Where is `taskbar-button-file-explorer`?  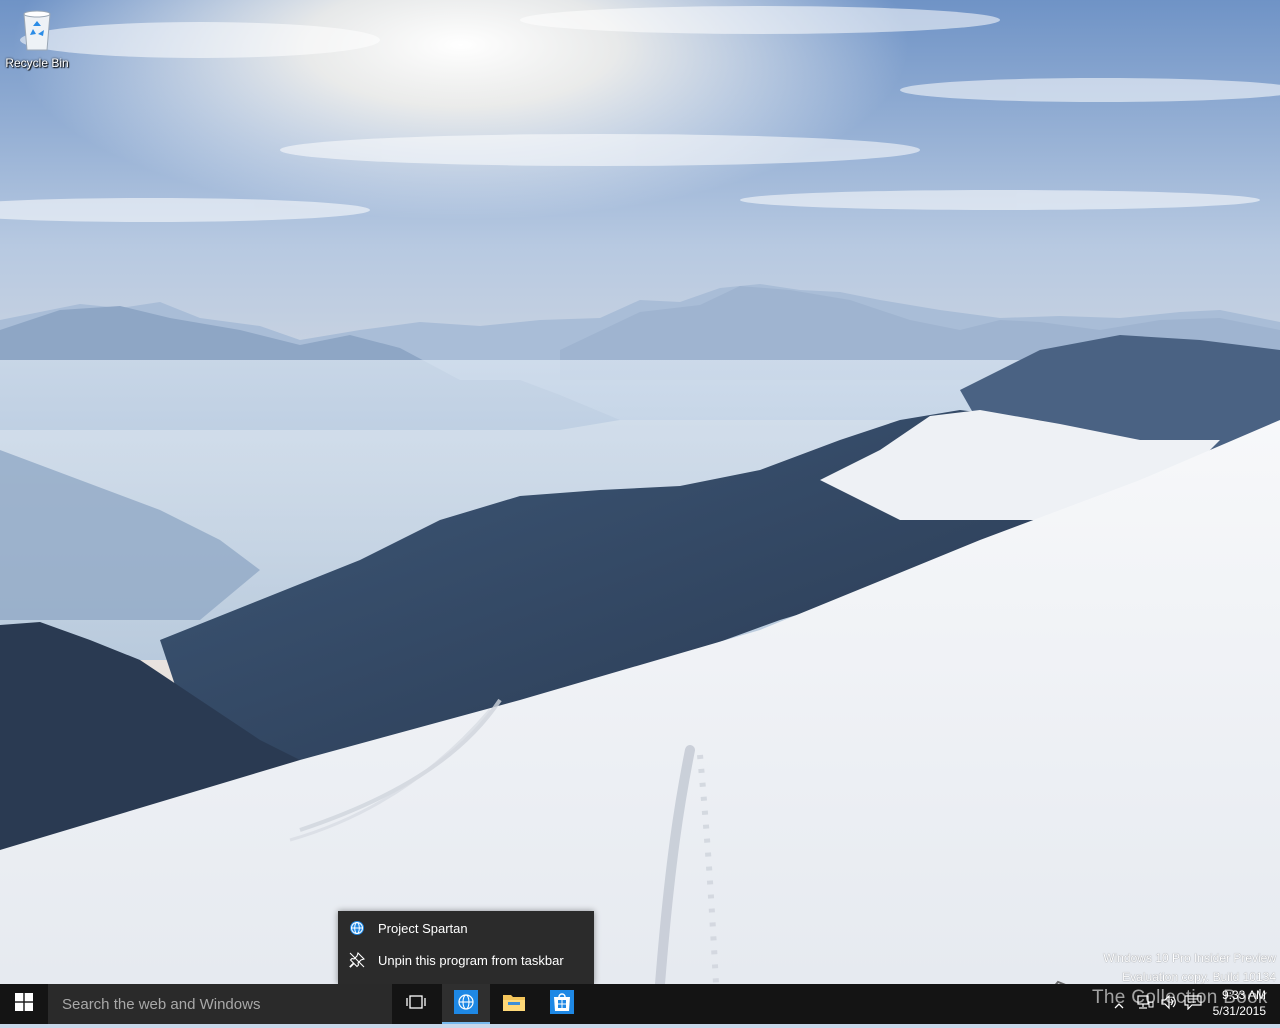
taskbar-button-file-explorer is located at coordinates (514, 1004).